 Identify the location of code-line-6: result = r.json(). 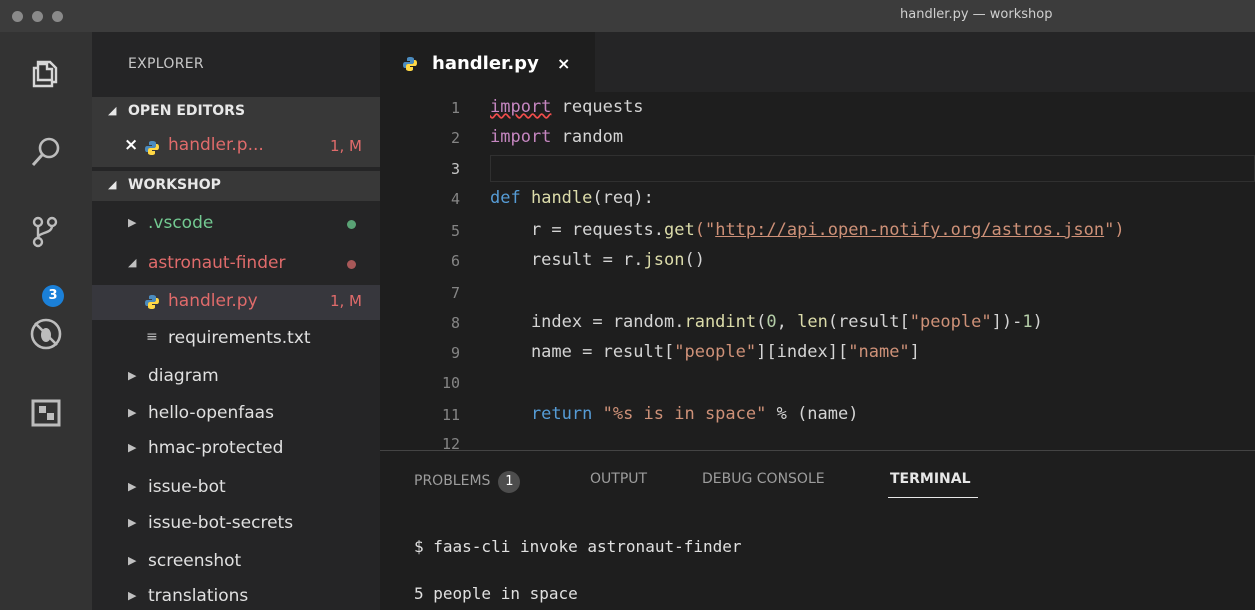
(597, 260).